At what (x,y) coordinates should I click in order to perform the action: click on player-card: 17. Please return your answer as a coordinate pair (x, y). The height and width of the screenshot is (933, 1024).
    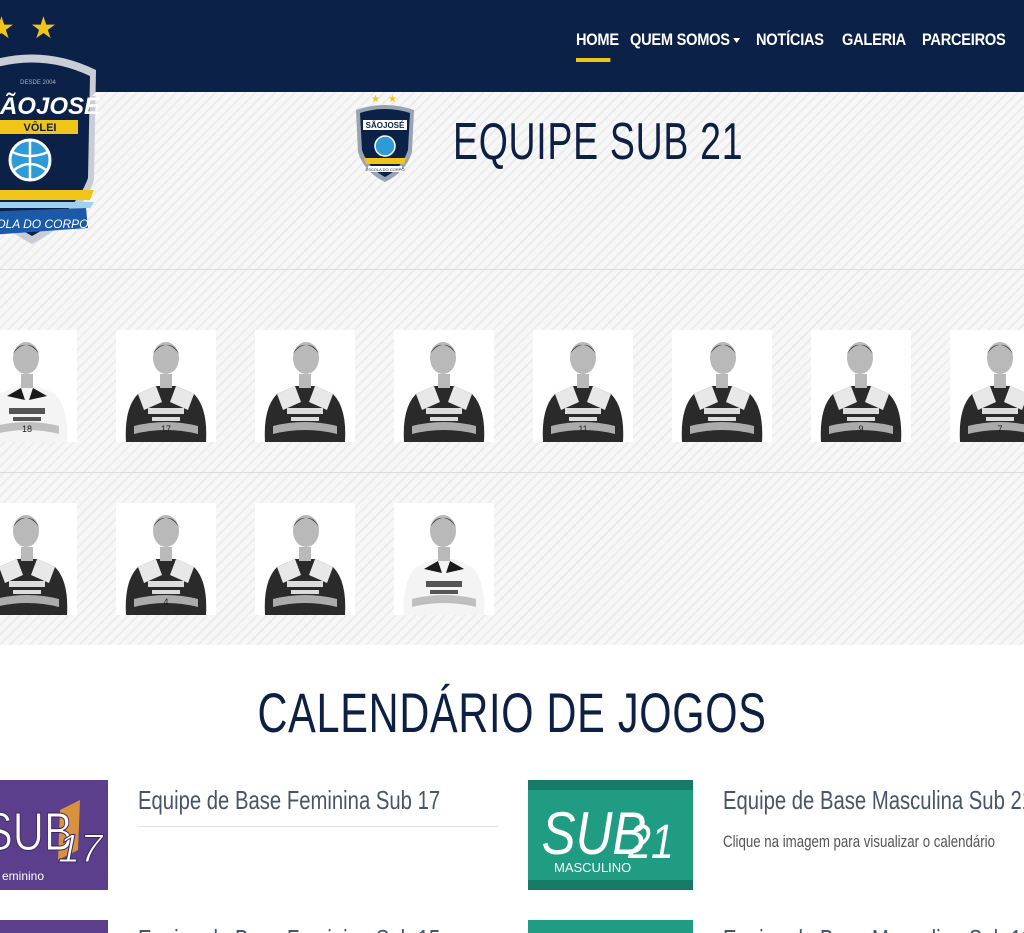
    Looking at the image, I should click on (166, 386).